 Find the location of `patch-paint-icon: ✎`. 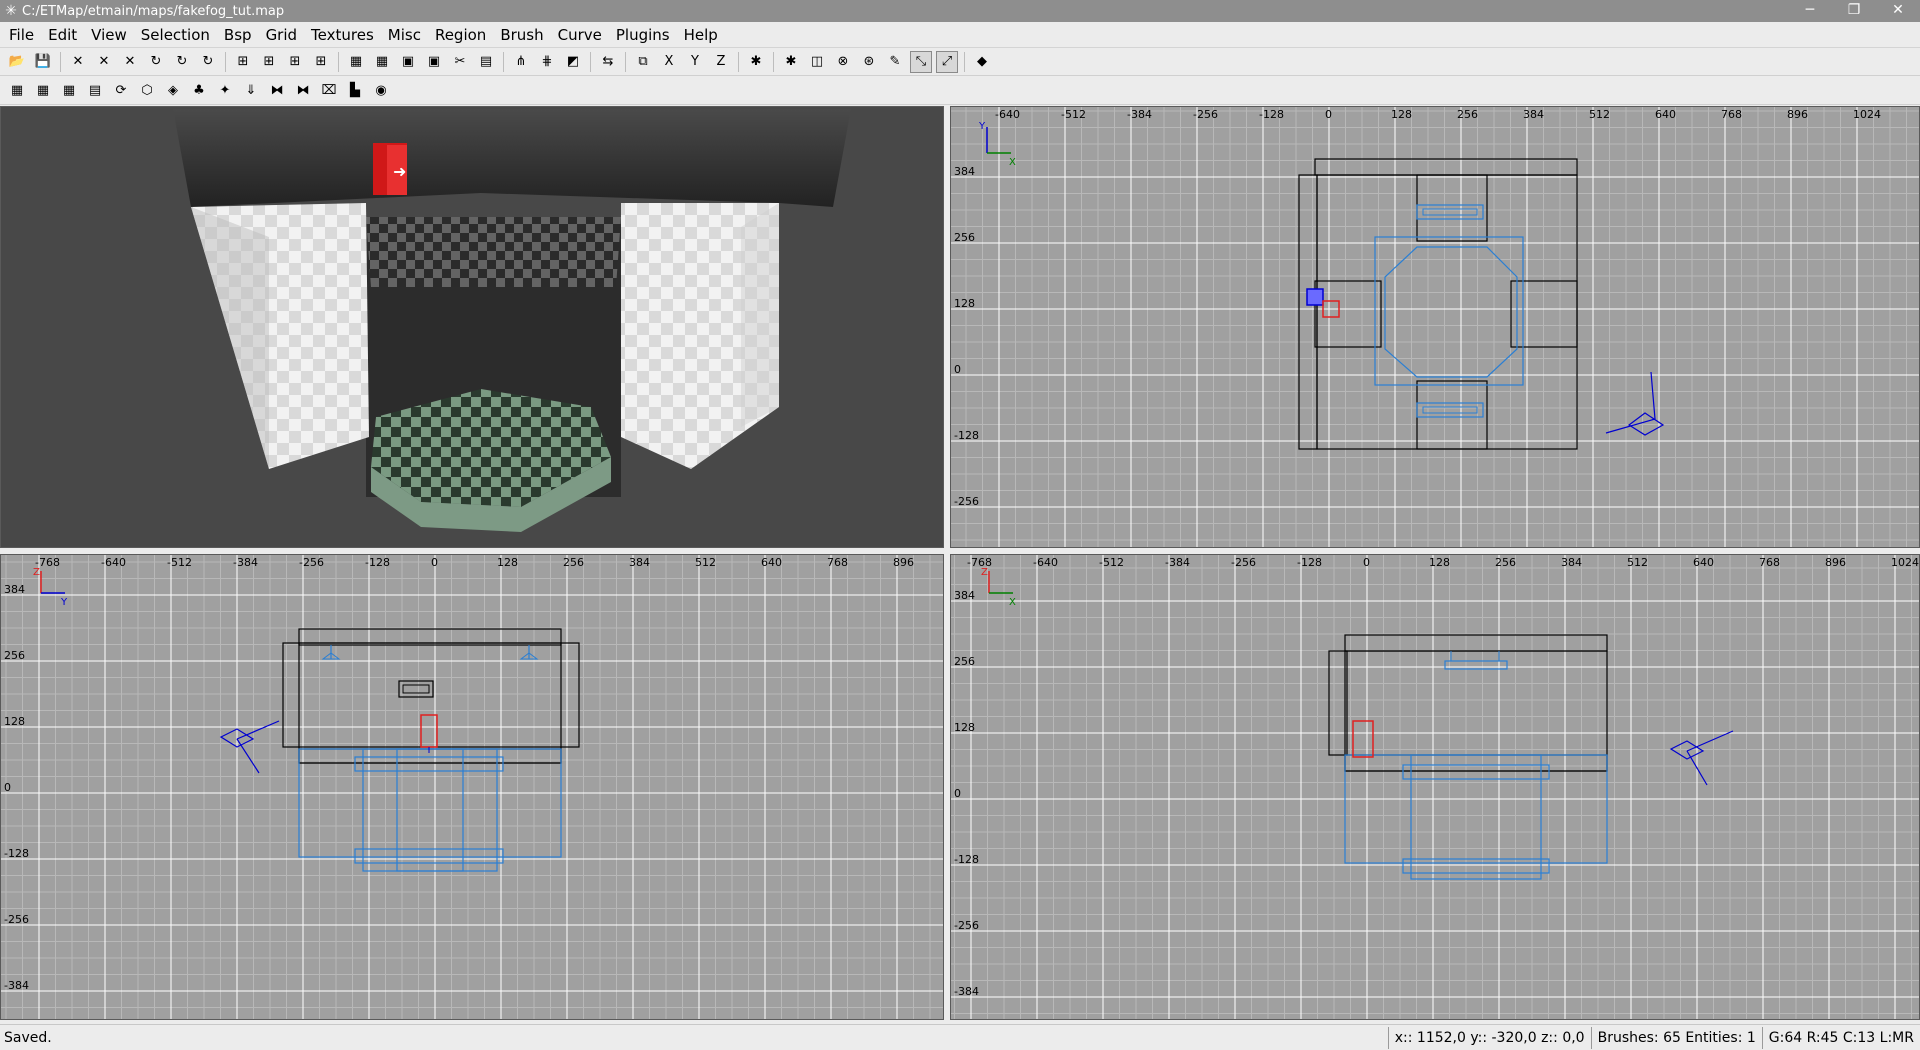

patch-paint-icon: ✎ is located at coordinates (895, 61).